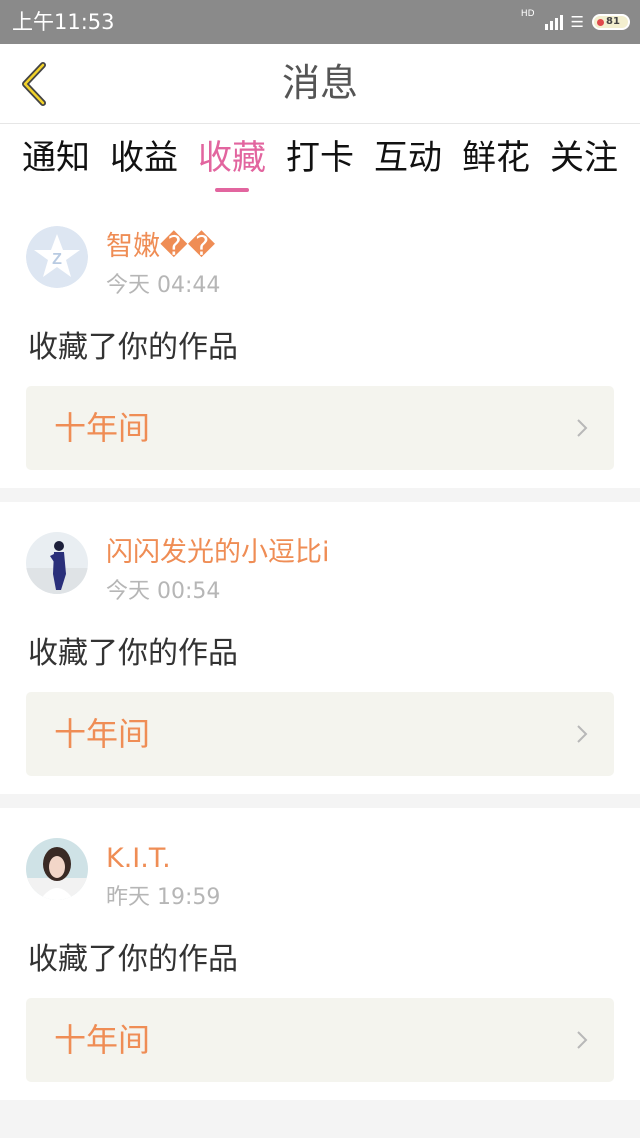  Describe the element at coordinates (527, 14) in the screenshot. I see `hd-indicator: HD` at that location.